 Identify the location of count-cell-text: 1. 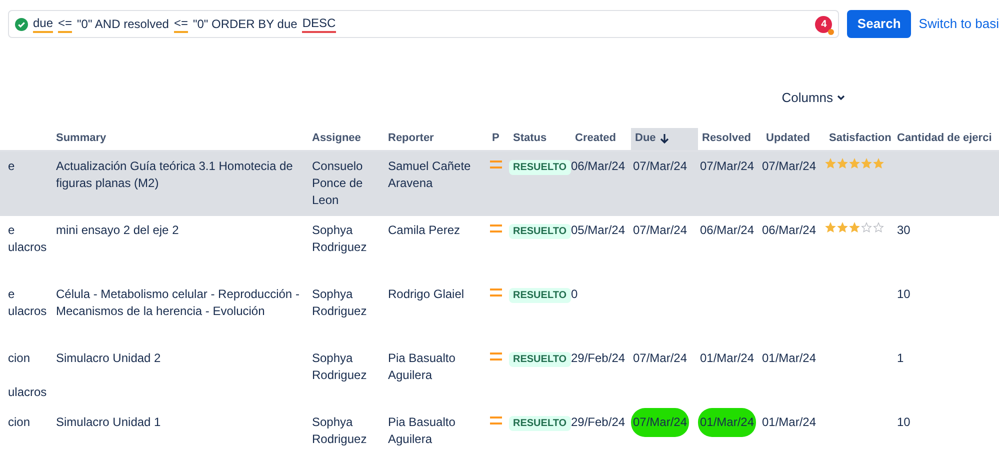
(900, 358).